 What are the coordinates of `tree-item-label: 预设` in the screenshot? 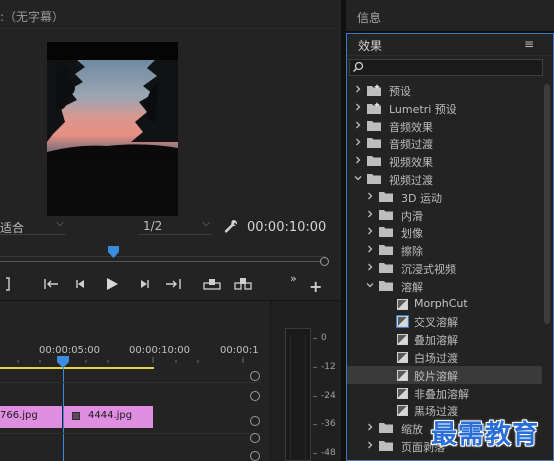 It's located at (400, 91).